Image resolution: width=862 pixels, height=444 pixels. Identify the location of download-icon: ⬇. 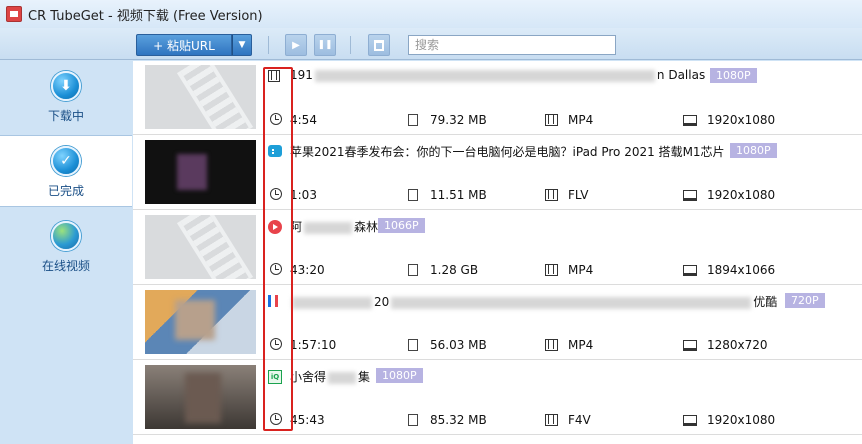
(66, 86).